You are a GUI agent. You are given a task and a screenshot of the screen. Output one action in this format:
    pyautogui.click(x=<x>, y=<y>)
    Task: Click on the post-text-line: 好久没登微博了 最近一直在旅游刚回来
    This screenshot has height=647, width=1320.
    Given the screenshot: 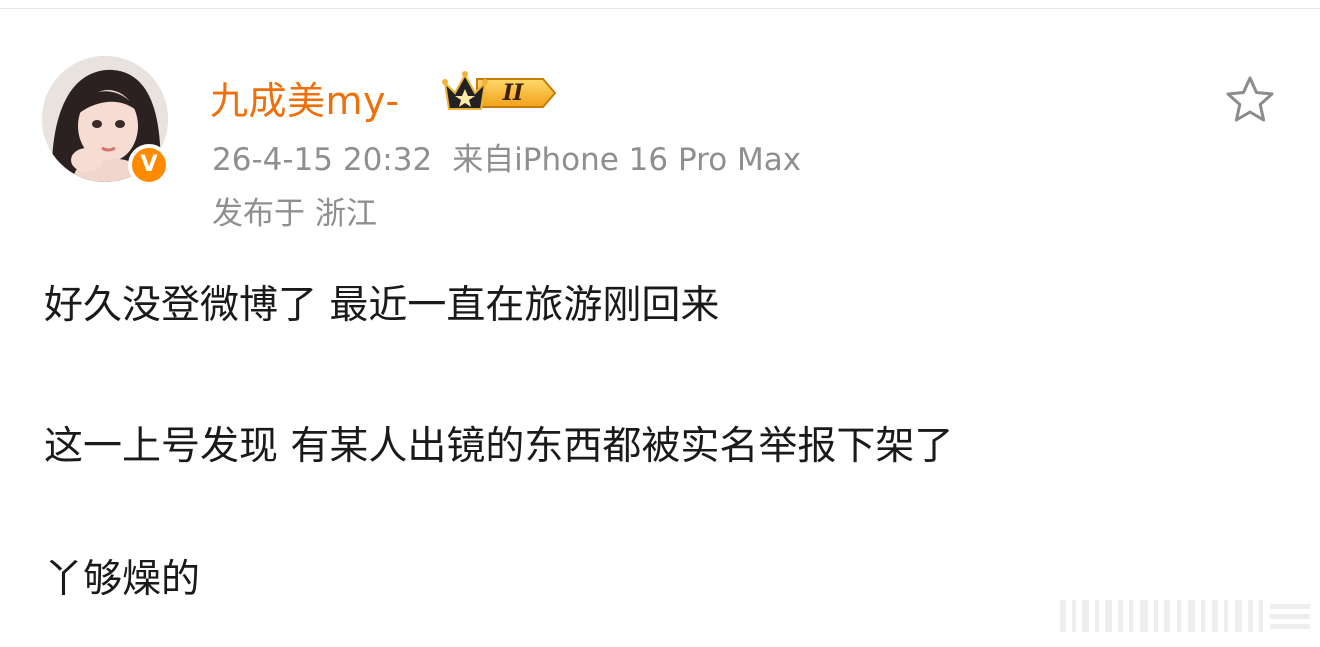 What is the action you would take?
    pyautogui.click(x=382, y=305)
    